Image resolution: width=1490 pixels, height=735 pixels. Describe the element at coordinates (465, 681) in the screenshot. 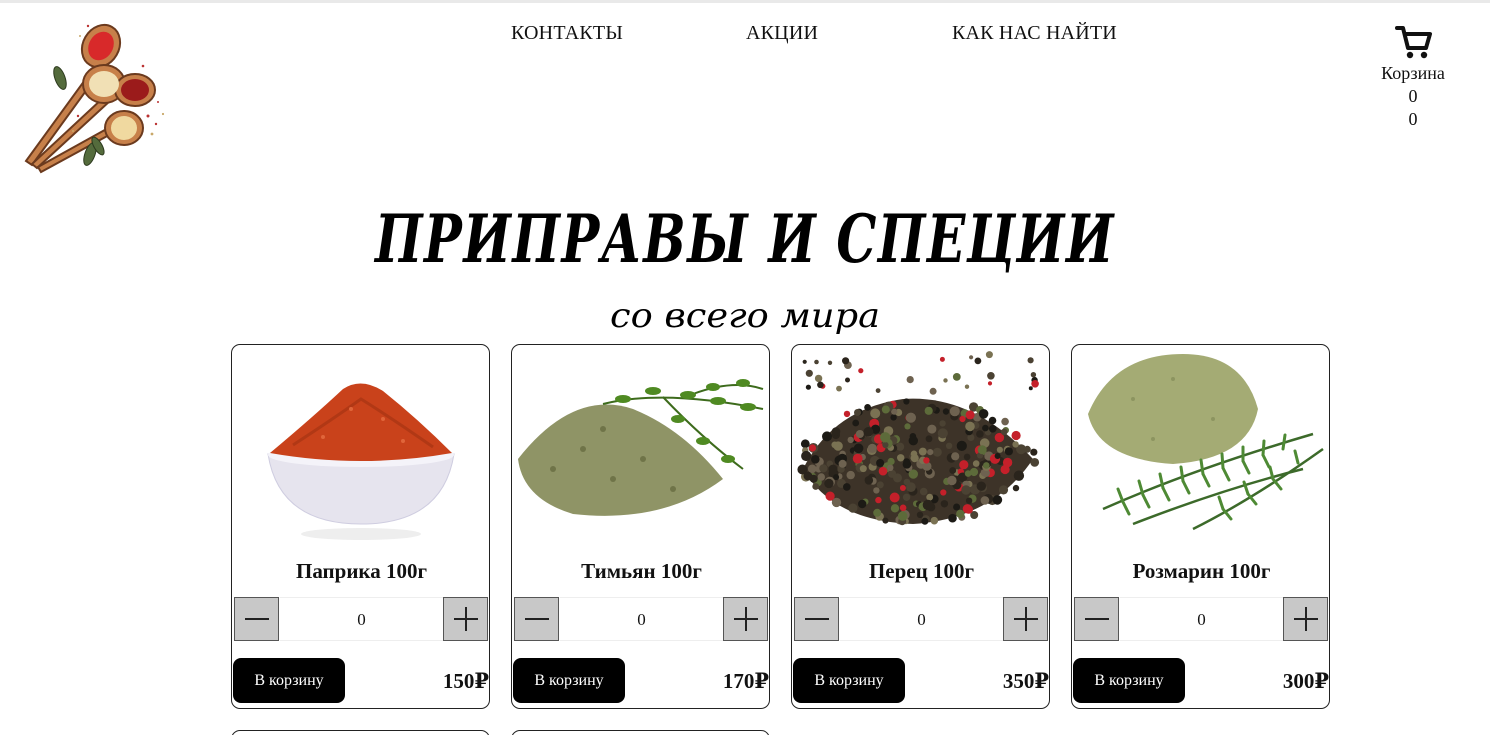

I see `product-price: 150₽` at that location.